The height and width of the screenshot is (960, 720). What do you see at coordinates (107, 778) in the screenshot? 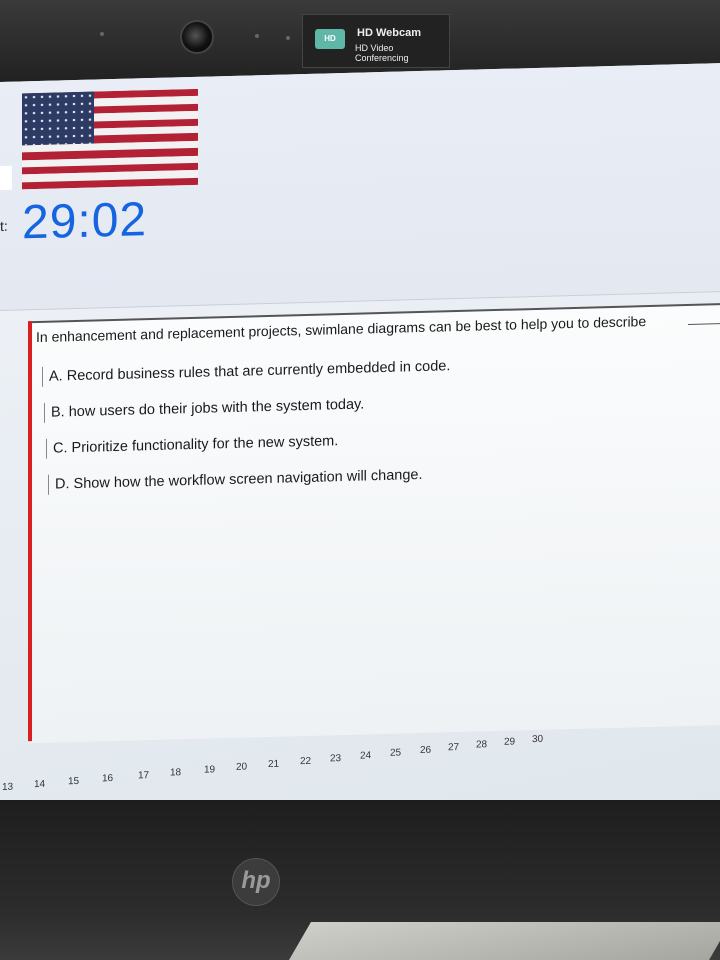
I see `page-link-16: 16` at bounding box center [107, 778].